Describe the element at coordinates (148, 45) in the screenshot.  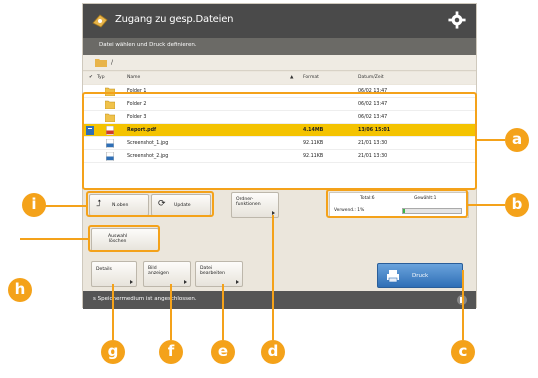
I see `instruction-text: Datei wählen und Druck definieren.` at that location.